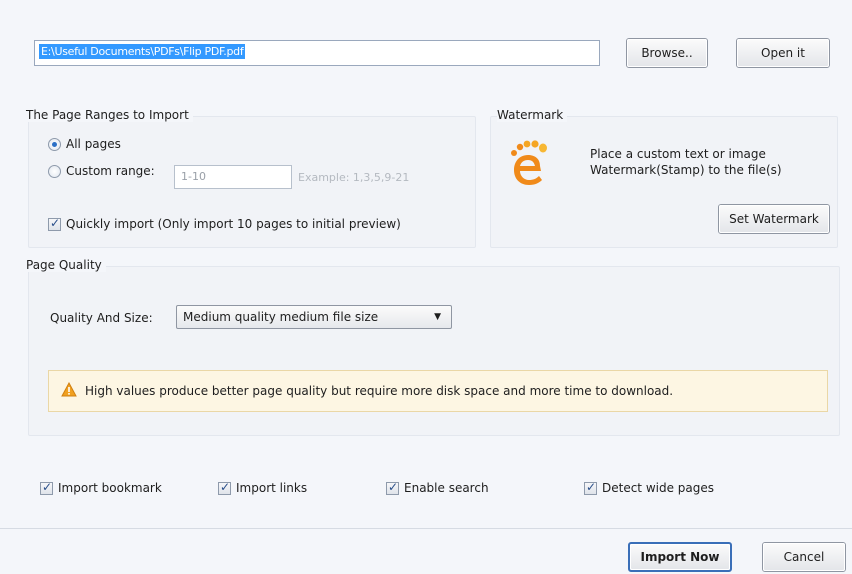 Image resolution: width=852 pixels, height=574 pixels. What do you see at coordinates (392, 487) in the screenshot?
I see `enable-search-checkbox` at bounding box center [392, 487].